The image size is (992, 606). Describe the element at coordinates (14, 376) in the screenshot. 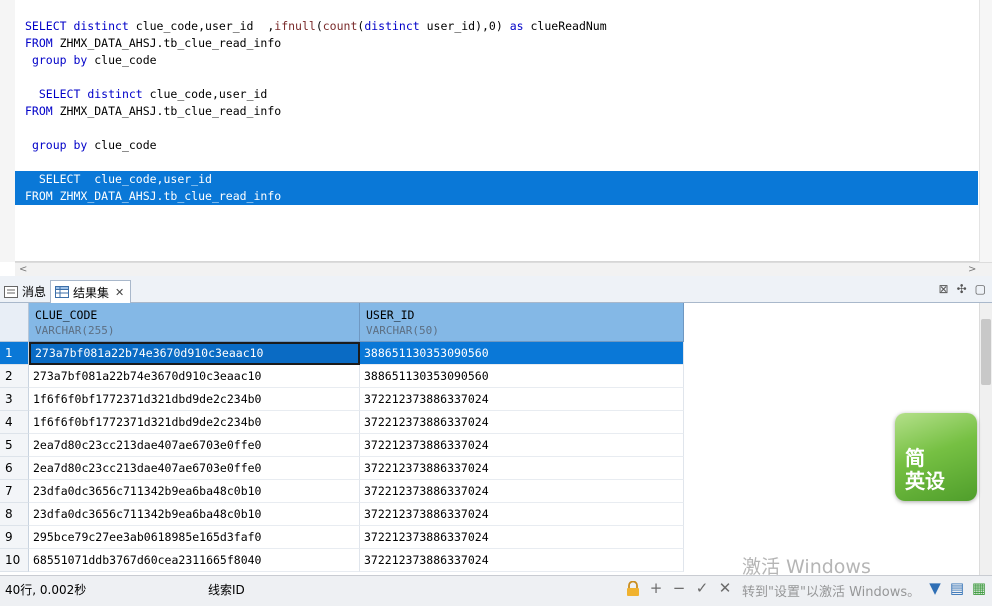

I see `row-number: 2` at that location.